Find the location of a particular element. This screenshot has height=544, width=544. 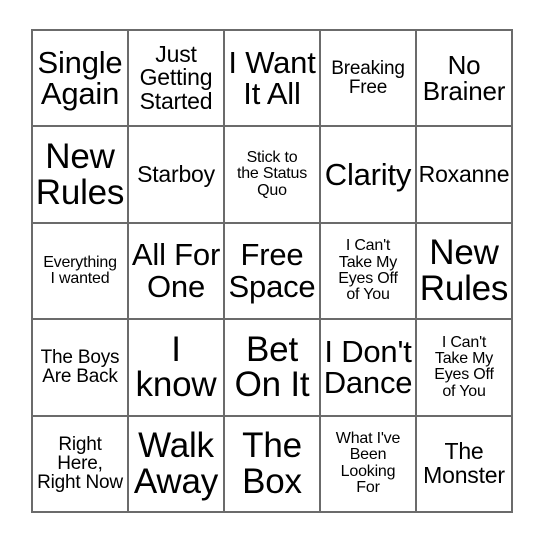

bingo-cell-free-space: Free Space is located at coordinates (273, 272).